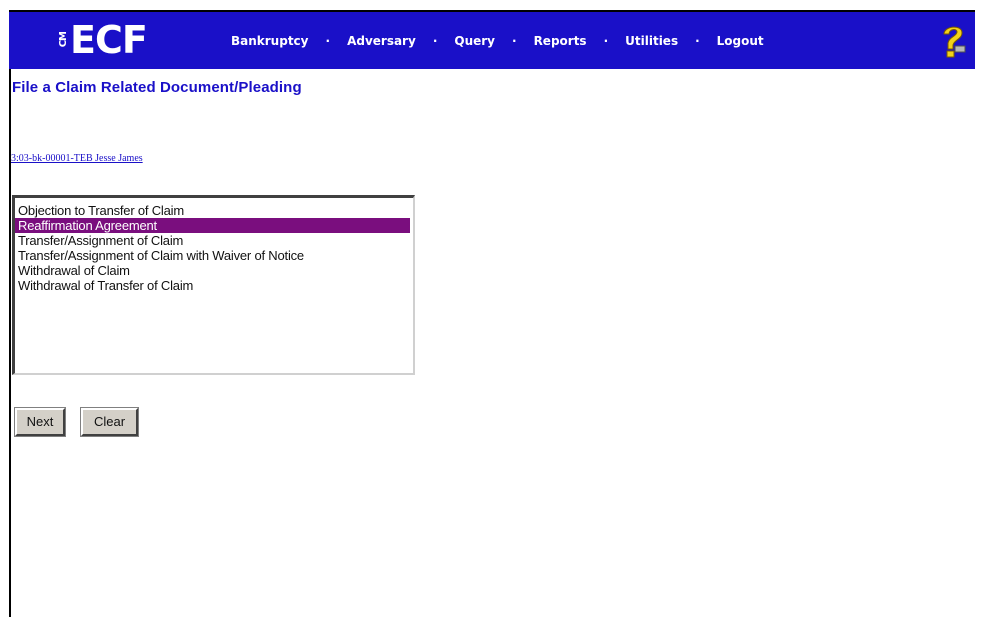  Describe the element at coordinates (474, 41) in the screenshot. I see `menu-query: Query` at that location.